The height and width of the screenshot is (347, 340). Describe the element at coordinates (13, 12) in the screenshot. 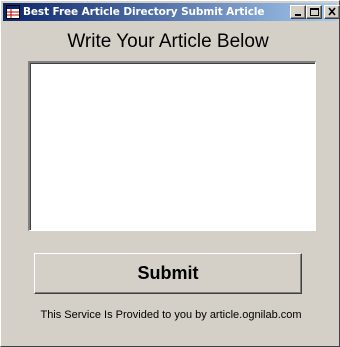

I see `app-icon` at that location.